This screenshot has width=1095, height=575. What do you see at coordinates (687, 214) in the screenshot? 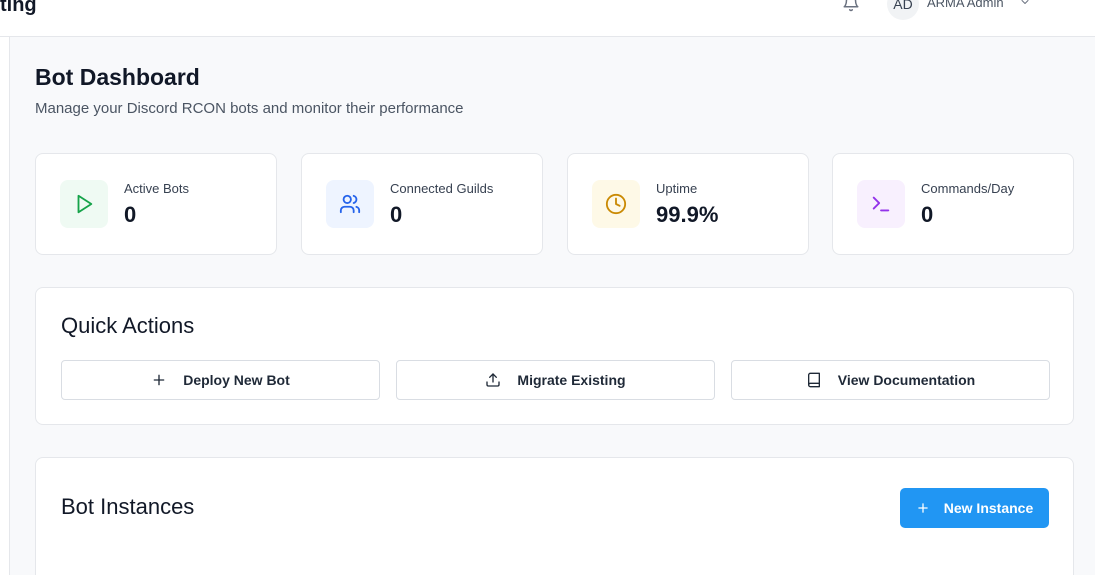
I see `stat-value: 99.9%` at bounding box center [687, 214].